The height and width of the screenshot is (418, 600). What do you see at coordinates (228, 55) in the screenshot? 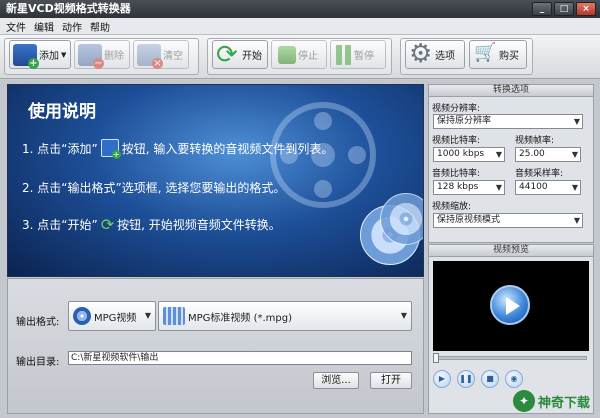
I see `start-refresh-icon` at bounding box center [228, 55].